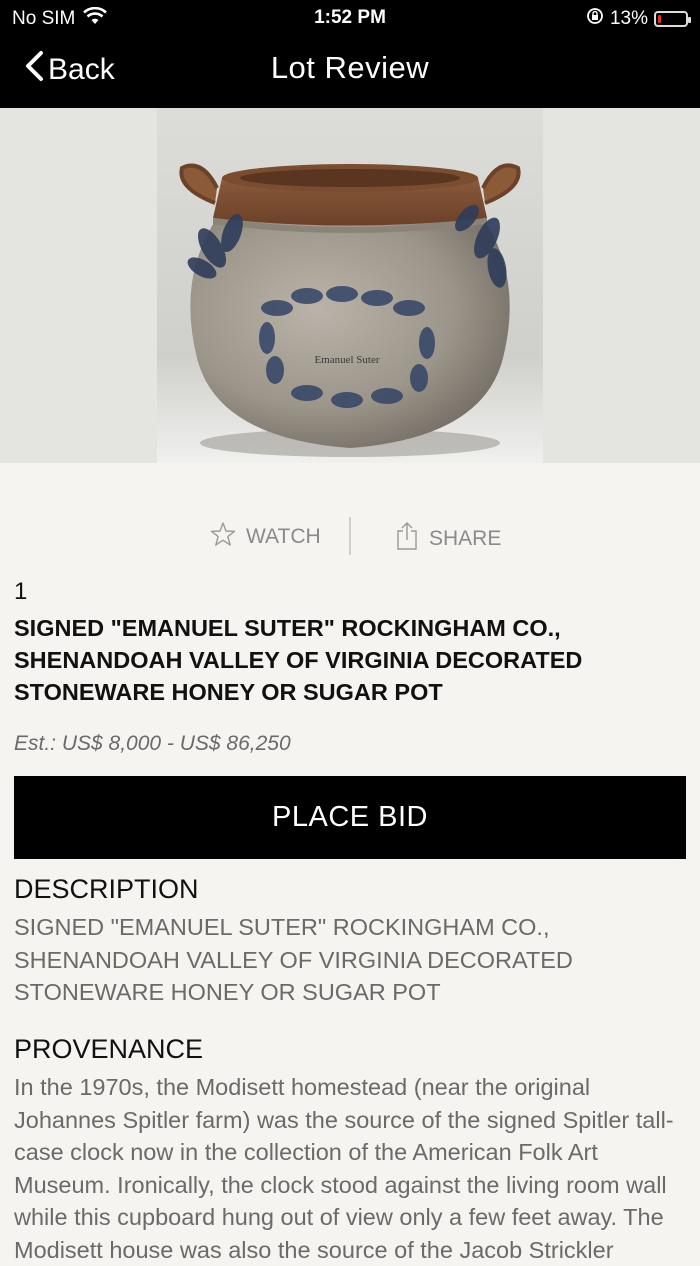 The image size is (700, 1266). Describe the element at coordinates (595, 19) in the screenshot. I see `orientation-lock-icon` at that location.